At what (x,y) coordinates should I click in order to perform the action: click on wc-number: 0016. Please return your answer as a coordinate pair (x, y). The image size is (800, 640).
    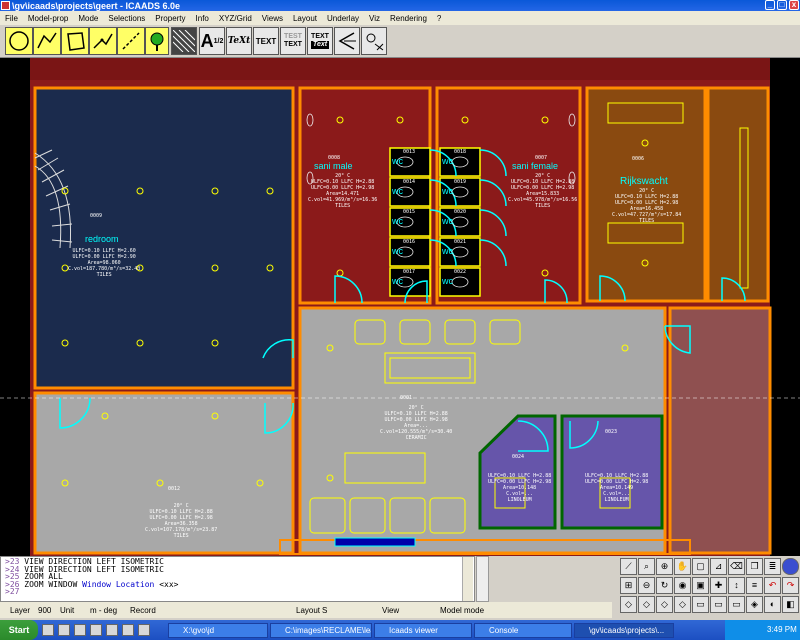
    Looking at the image, I should click on (409, 242).